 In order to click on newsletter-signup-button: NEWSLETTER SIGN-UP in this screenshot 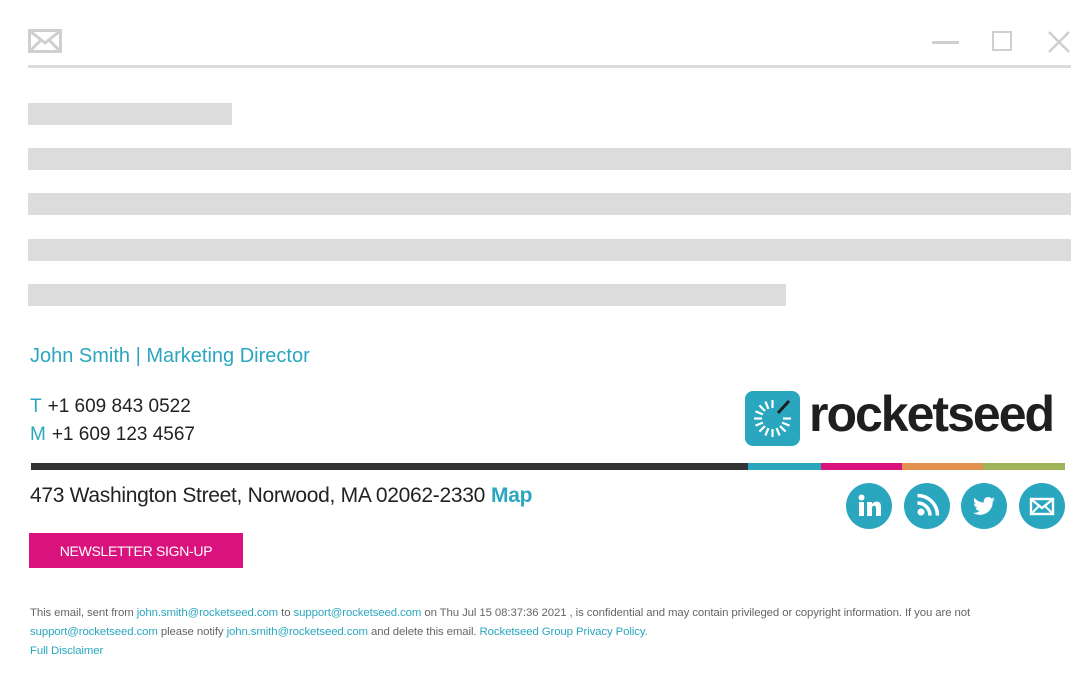, I will do `click(136, 550)`.